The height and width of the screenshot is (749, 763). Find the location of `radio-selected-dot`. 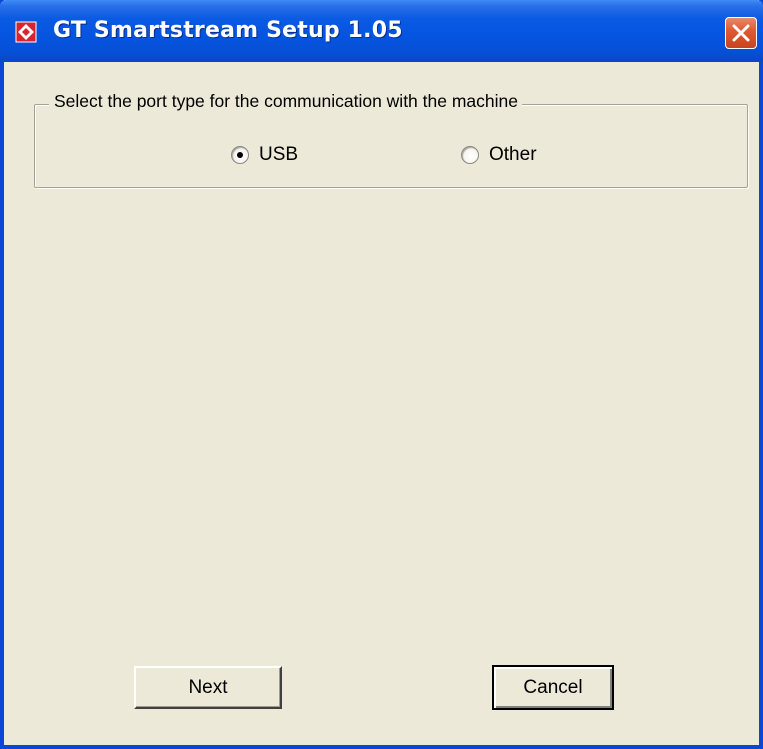

radio-selected-dot is located at coordinates (240, 155).